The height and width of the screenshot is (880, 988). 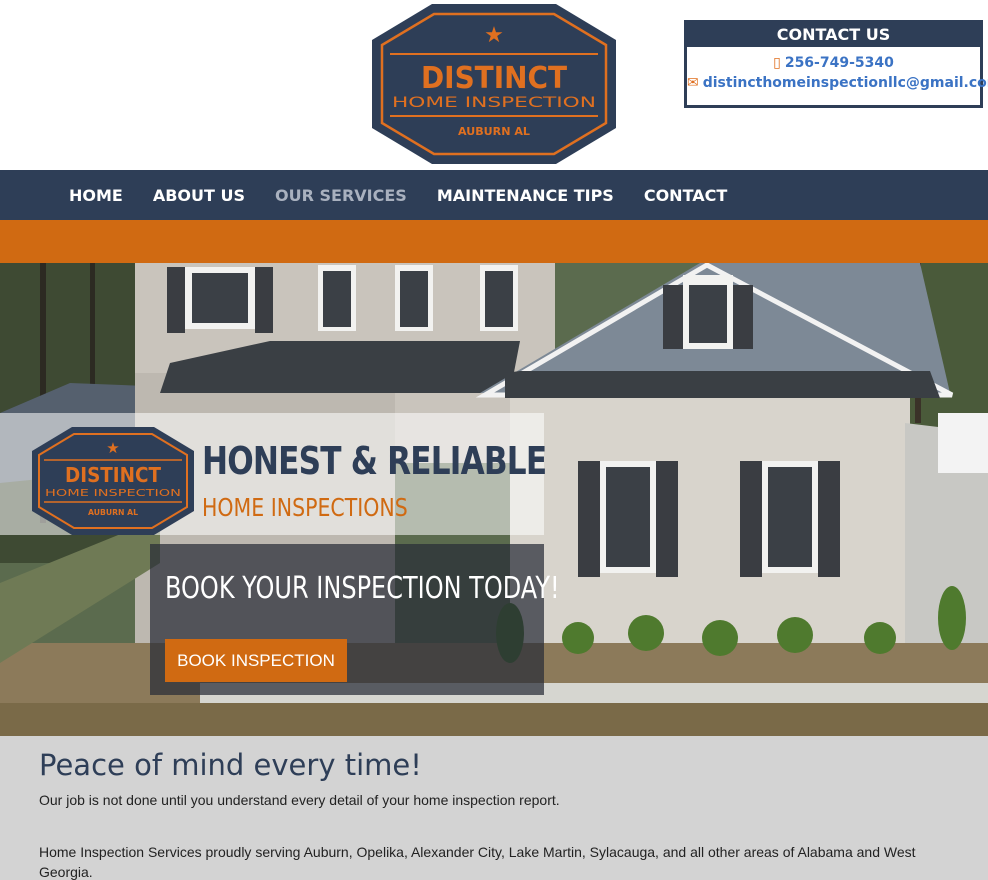 I want to click on accent-bar, so click(x=494, y=241).